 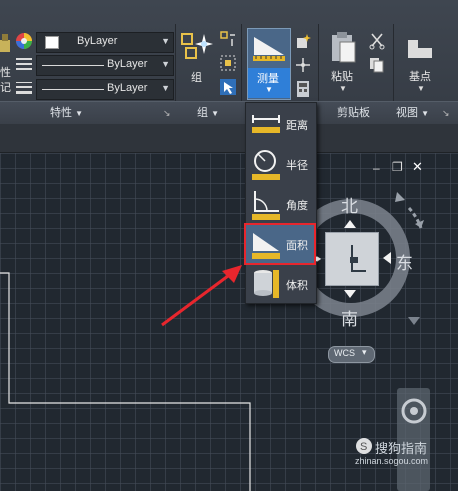 I want to click on group-icon, so click(x=197, y=46).